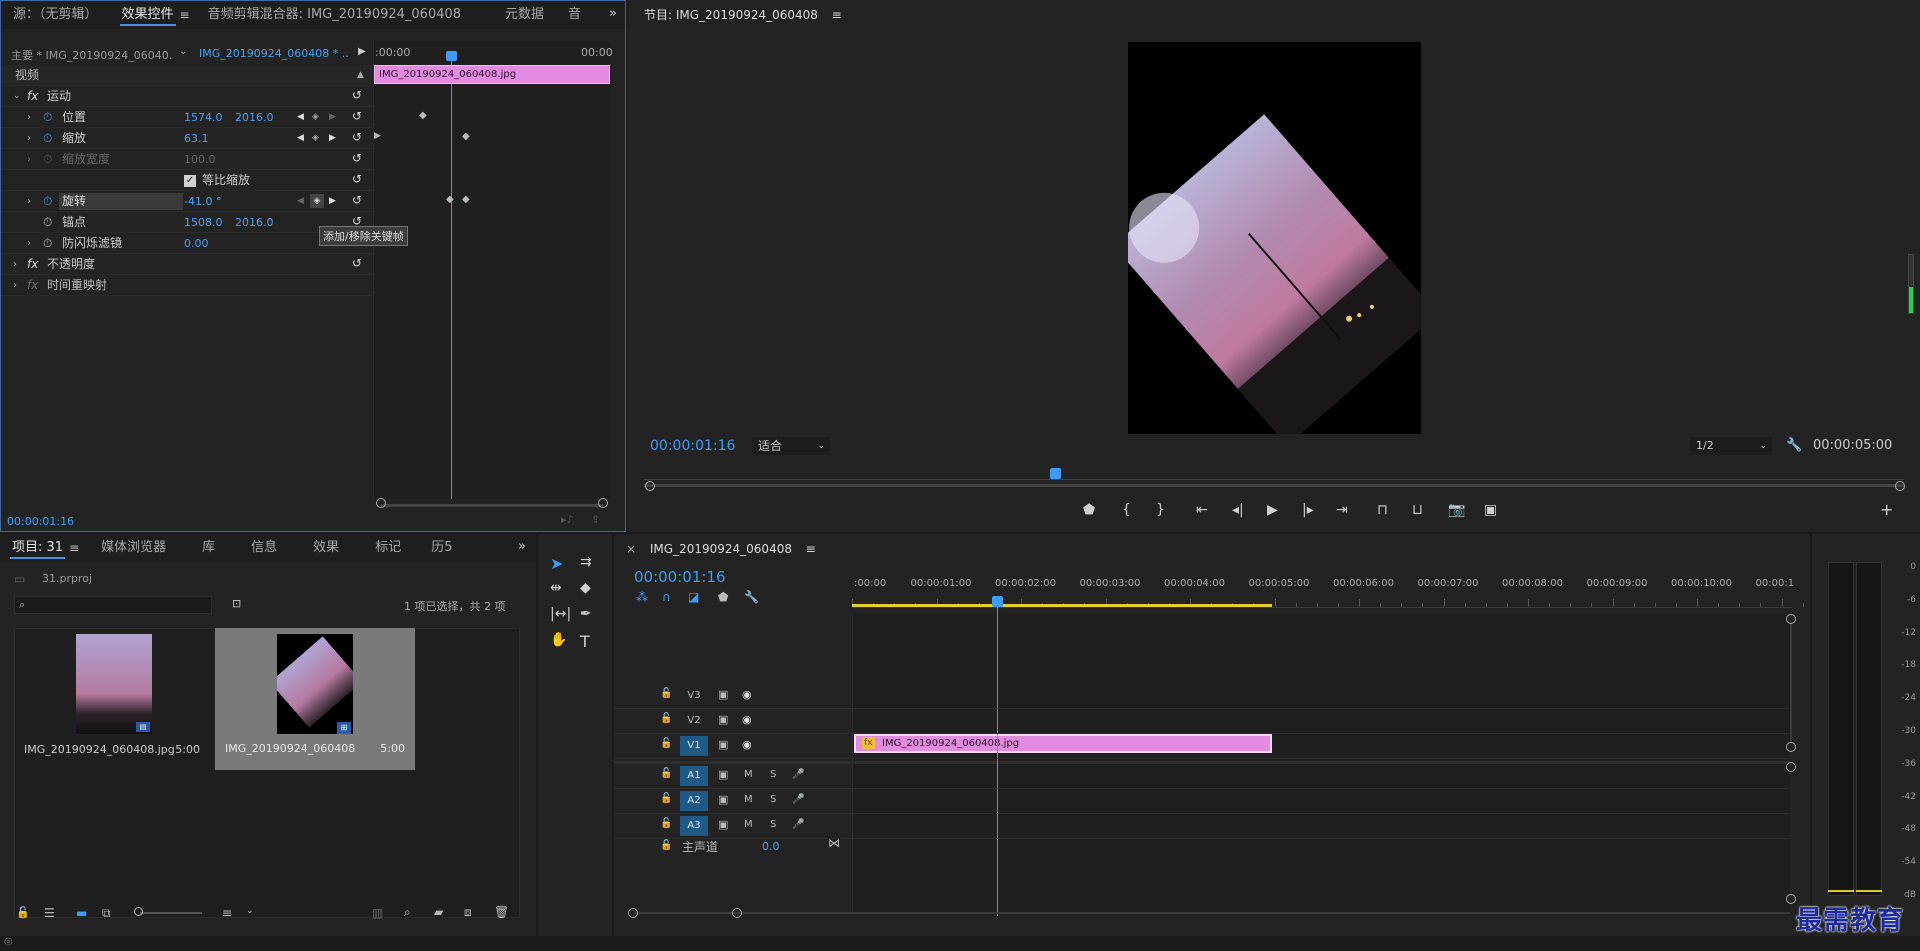  Describe the element at coordinates (694, 721) in the screenshot. I see `track-target-v2: V2` at that location.